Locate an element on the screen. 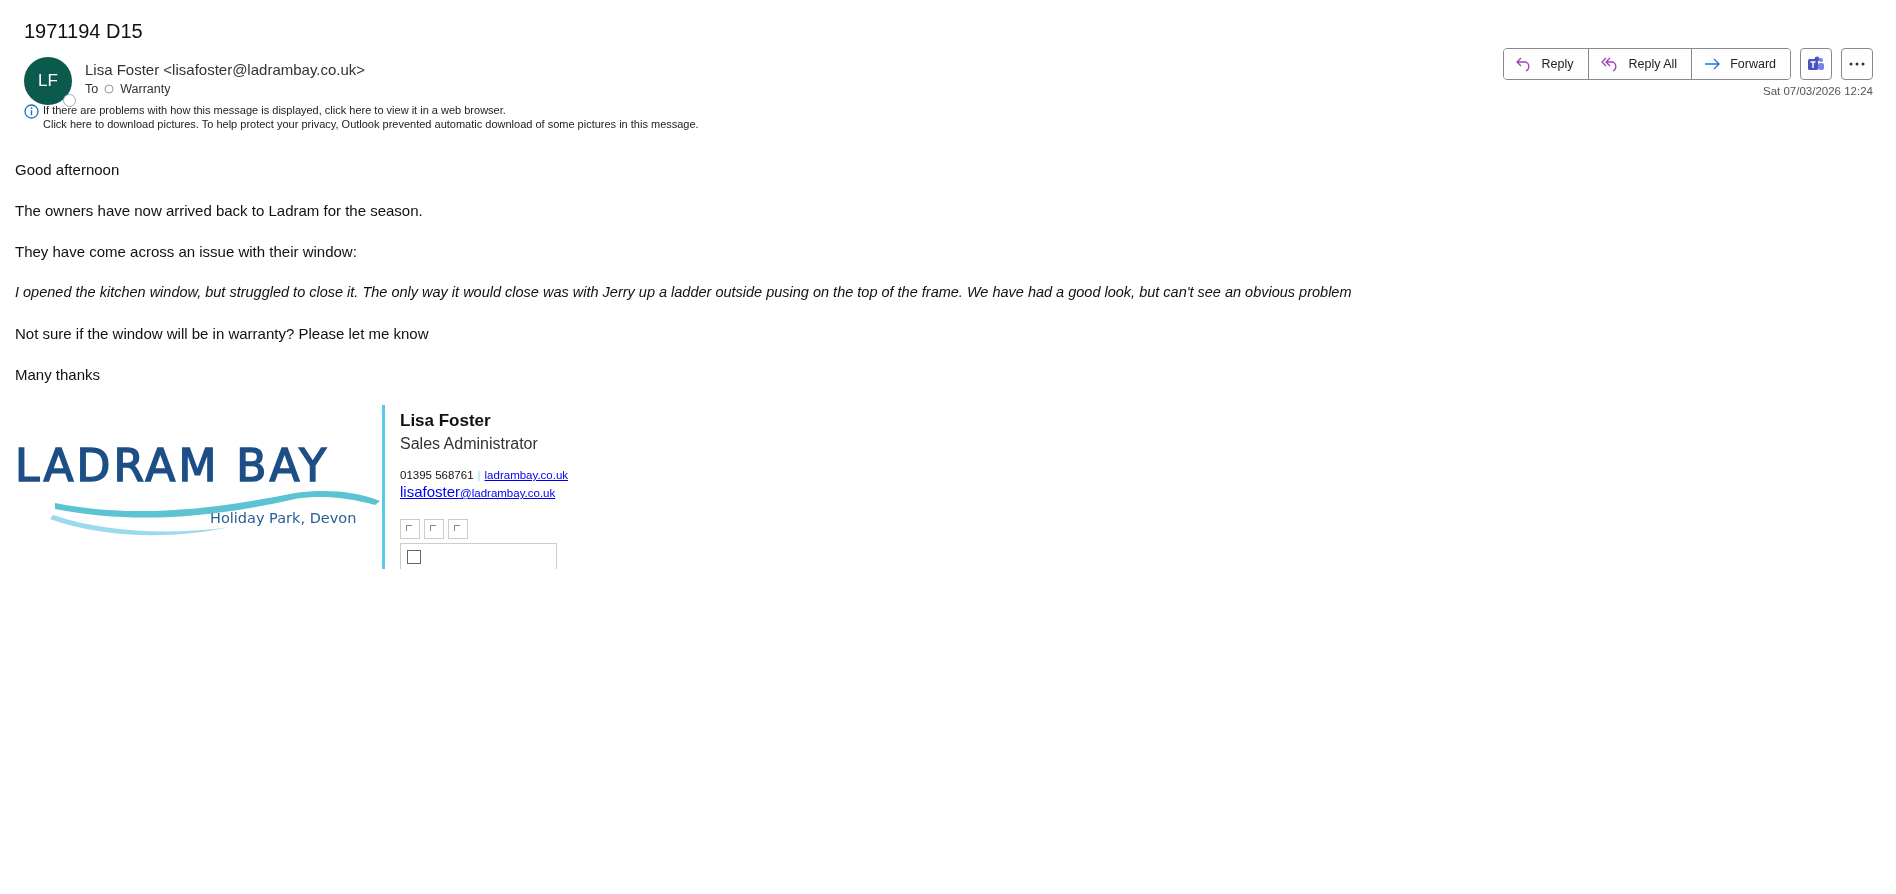 Image resolution: width=1896 pixels, height=894 pixels. info-message: Click here to download pictures. To help protect your privacy, Outlook prevented automatic download of some pictures in this message. is located at coordinates (371, 124).